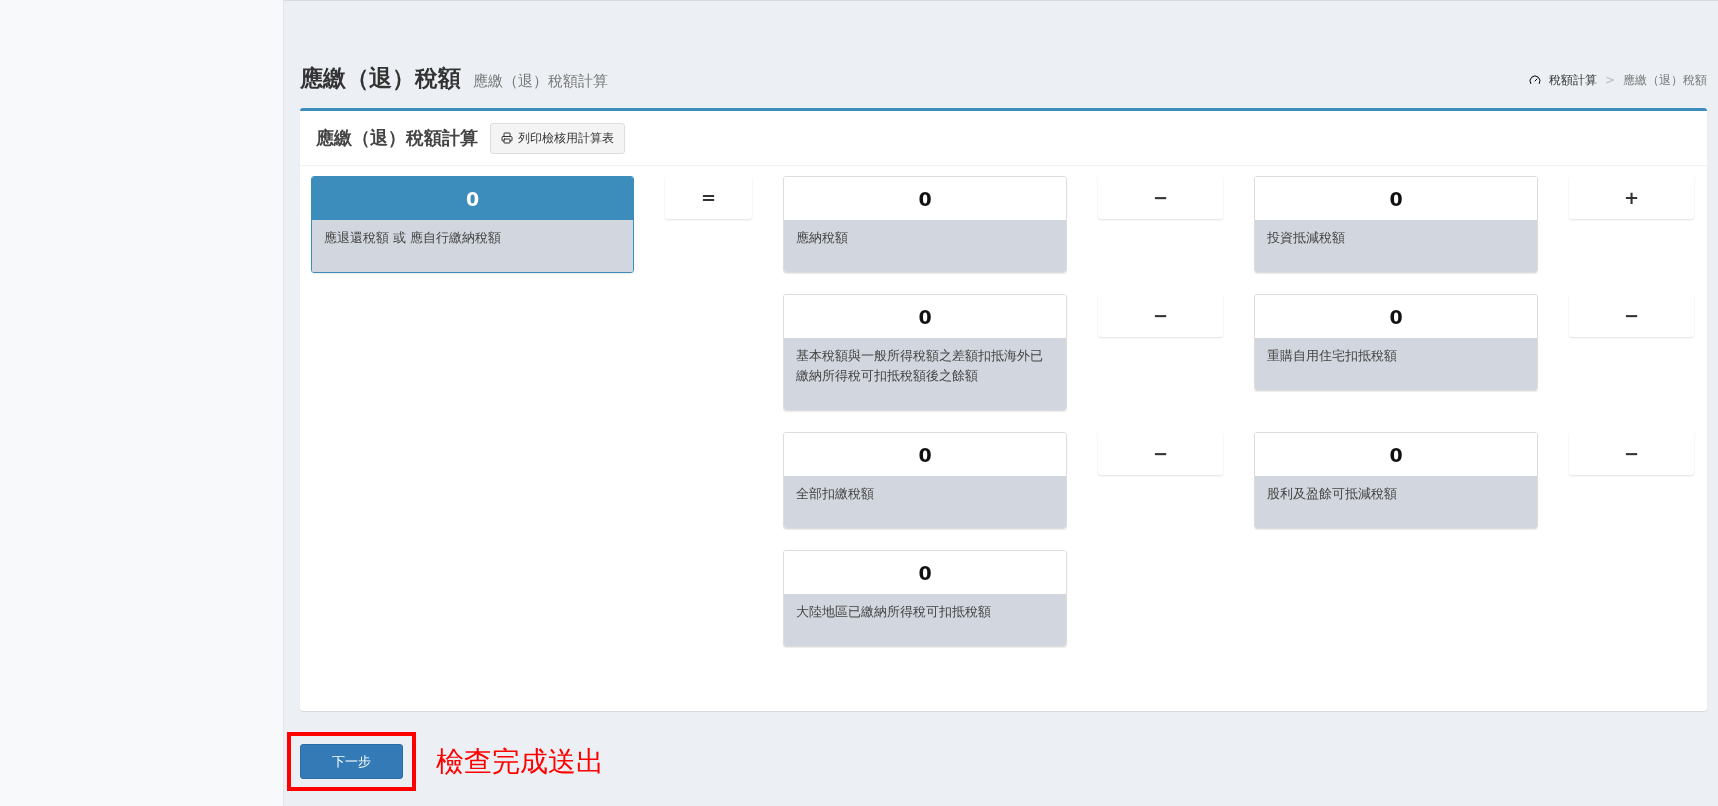  Describe the element at coordinates (925, 620) in the screenshot. I see `amount-label: 大陸地區已繳納所得稅可扣抵稅額` at that location.